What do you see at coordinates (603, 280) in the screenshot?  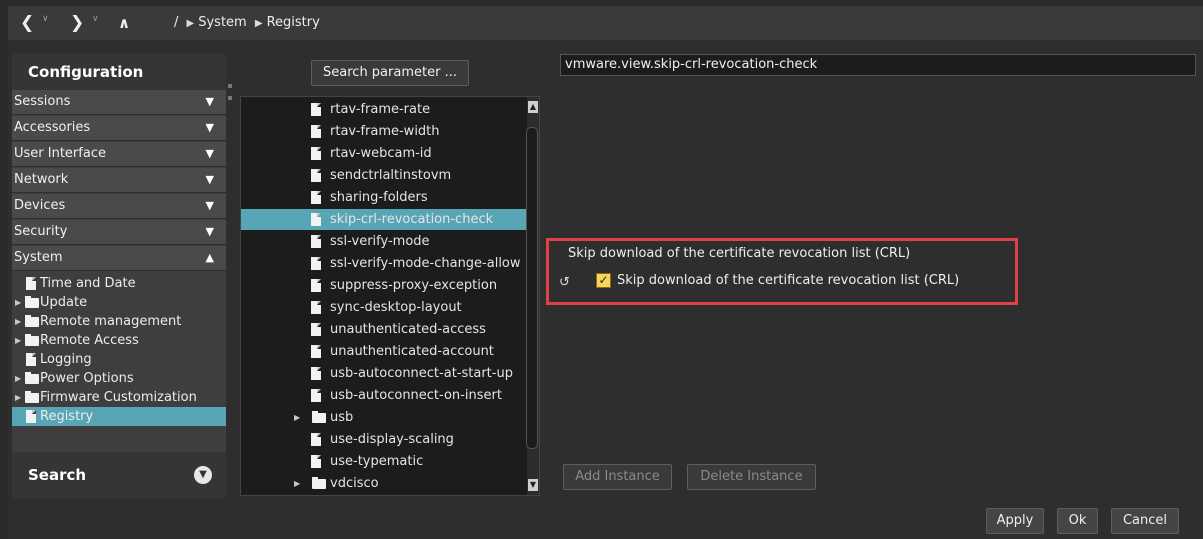 I see `skip-crl-checkbox: ✓` at bounding box center [603, 280].